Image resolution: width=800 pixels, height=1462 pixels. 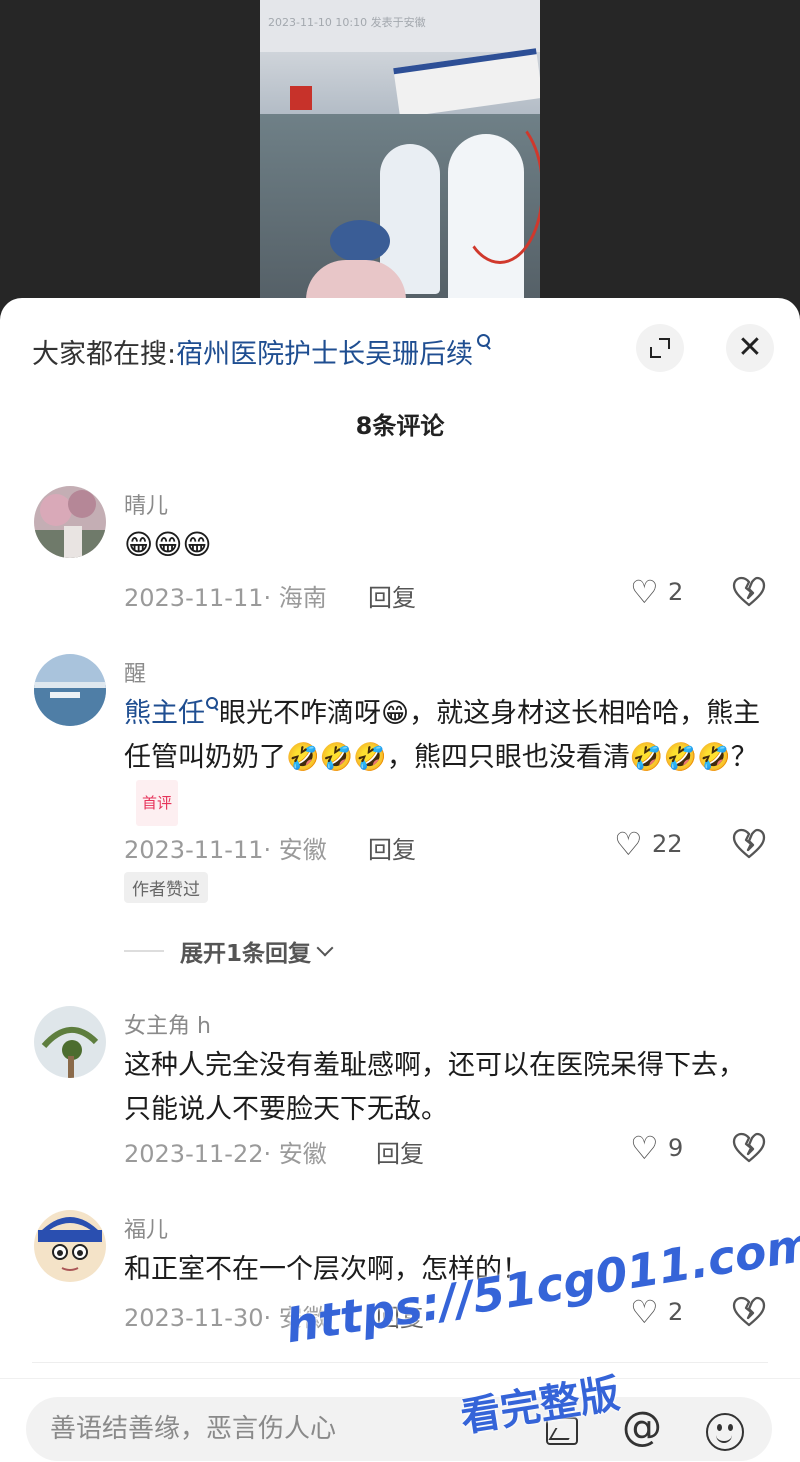 I want to click on trending-search-keyword: 宿州医院护士长吴珊后续, so click(x=324, y=351).